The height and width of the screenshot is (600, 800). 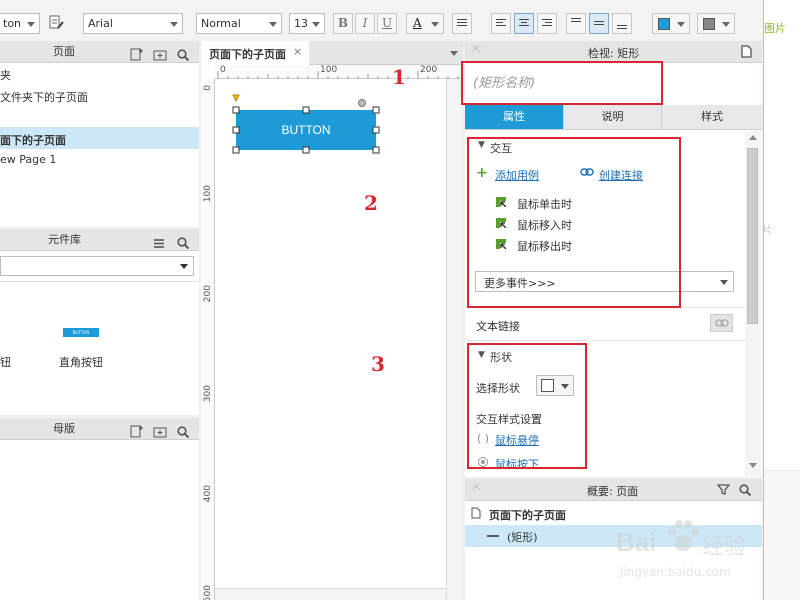 I want to click on fill-color-button, so click(x=671, y=23).